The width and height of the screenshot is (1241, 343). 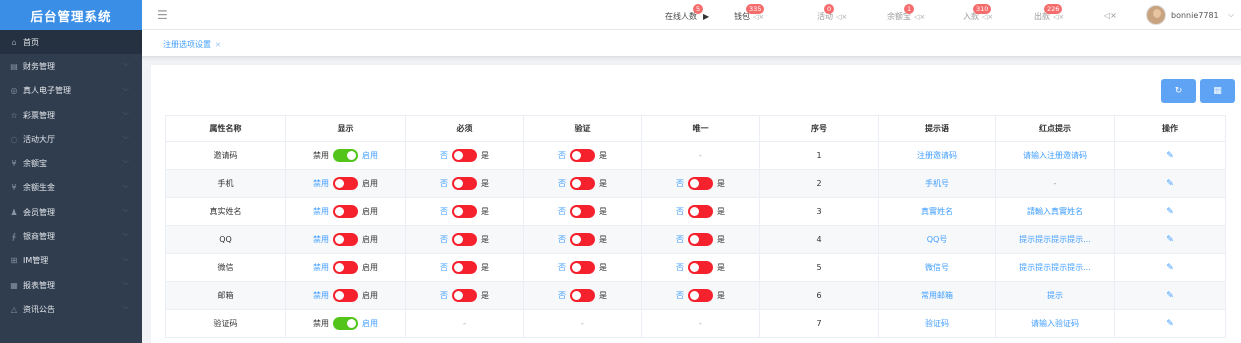 What do you see at coordinates (1178, 91) in the screenshot?
I see `refresh-button: ↻` at bounding box center [1178, 91].